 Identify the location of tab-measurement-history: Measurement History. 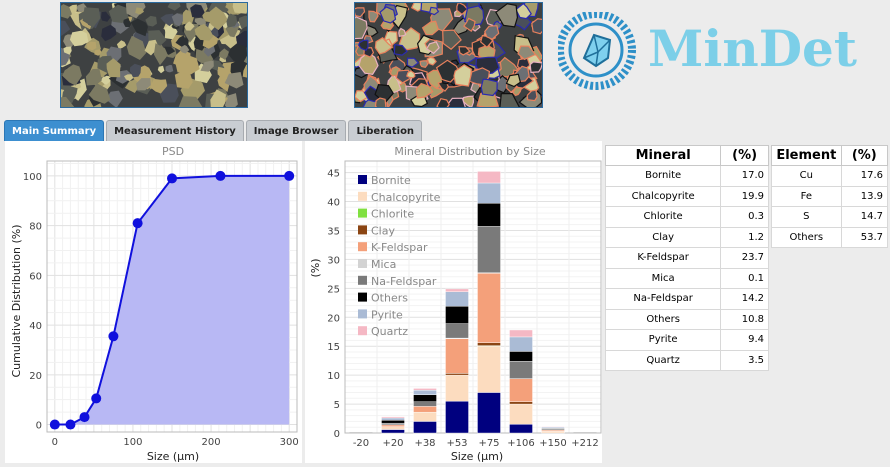
(175, 130).